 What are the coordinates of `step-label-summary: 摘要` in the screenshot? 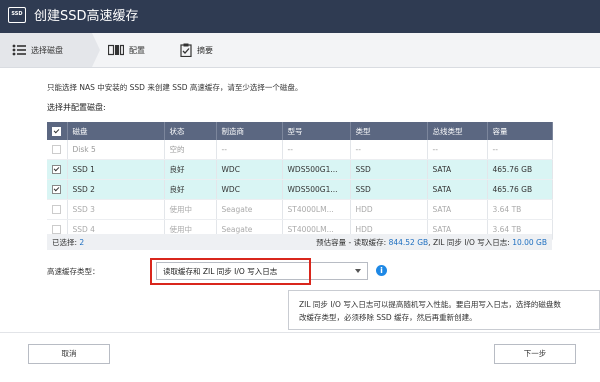 It's located at (205, 50).